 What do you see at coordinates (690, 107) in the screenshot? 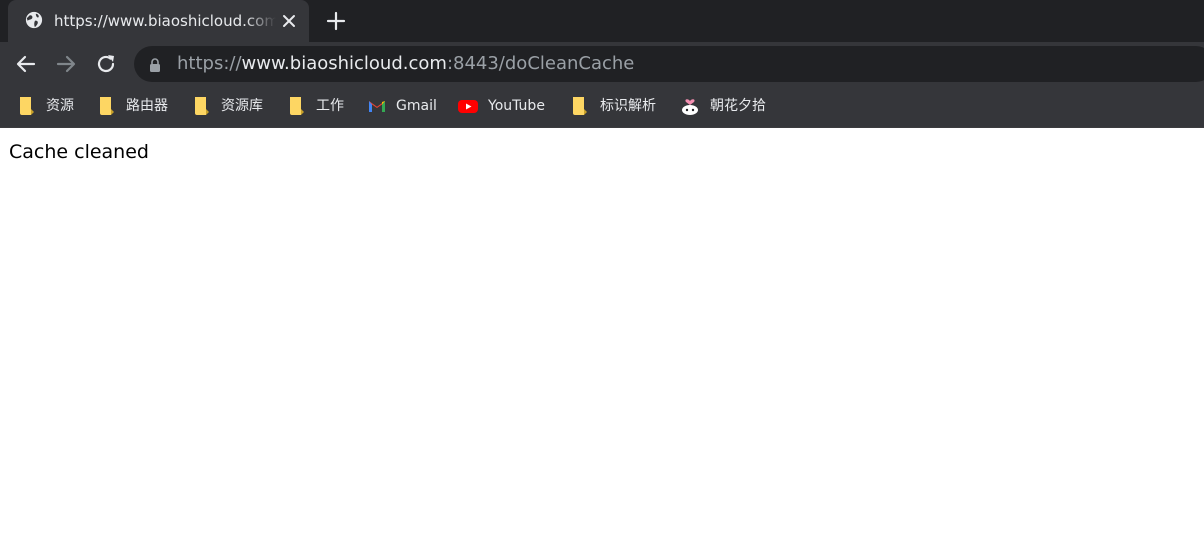
I see `site-favicon-icon` at bounding box center [690, 107].